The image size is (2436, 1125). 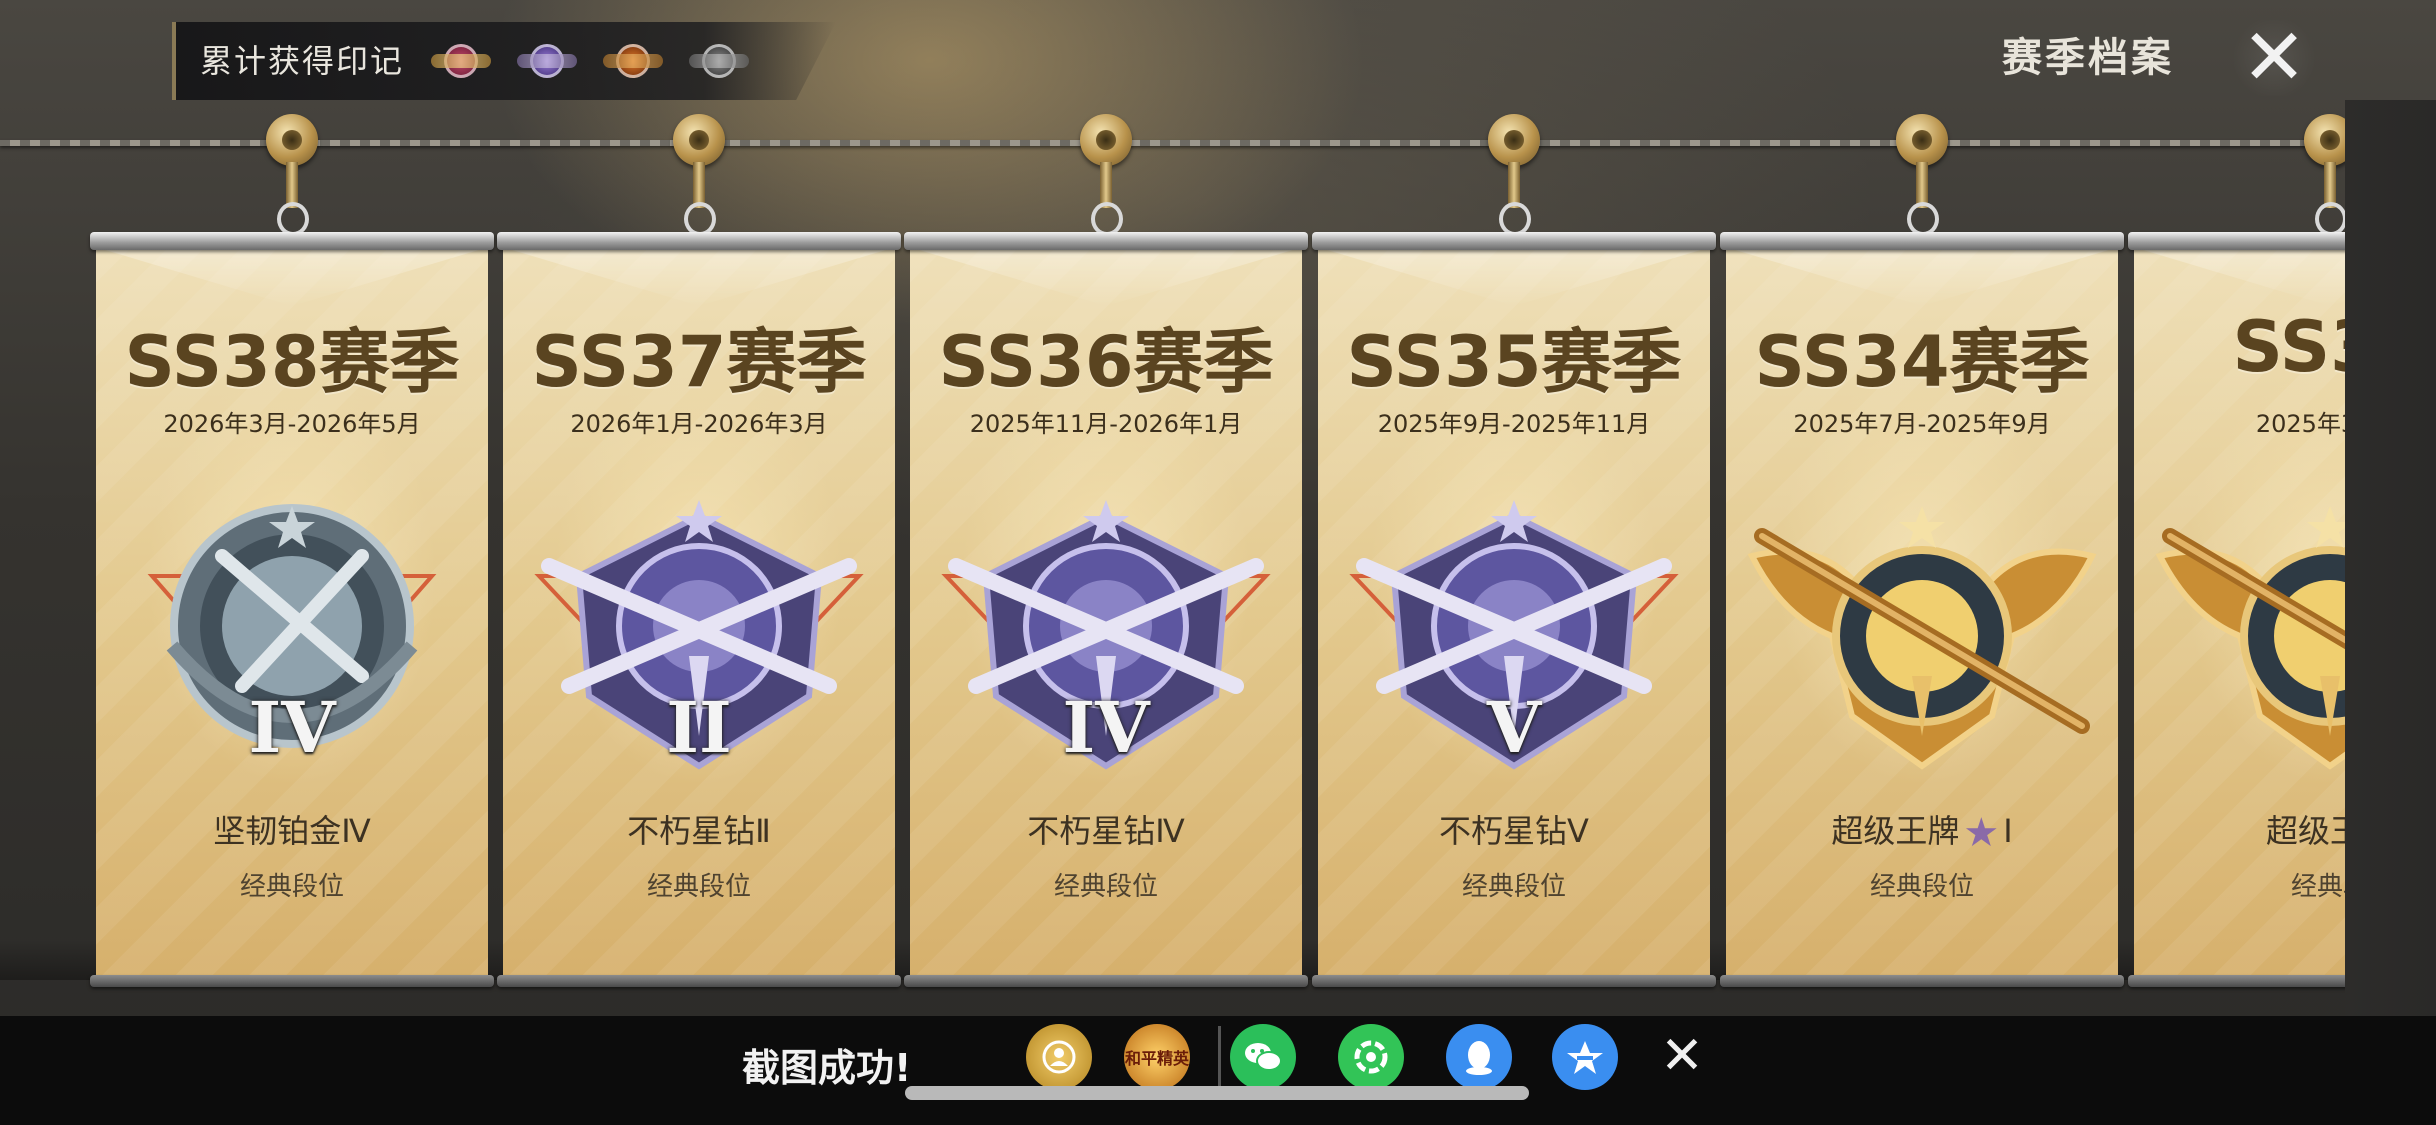 What do you see at coordinates (1479, 1057) in the screenshot?
I see `qq-icon` at bounding box center [1479, 1057].